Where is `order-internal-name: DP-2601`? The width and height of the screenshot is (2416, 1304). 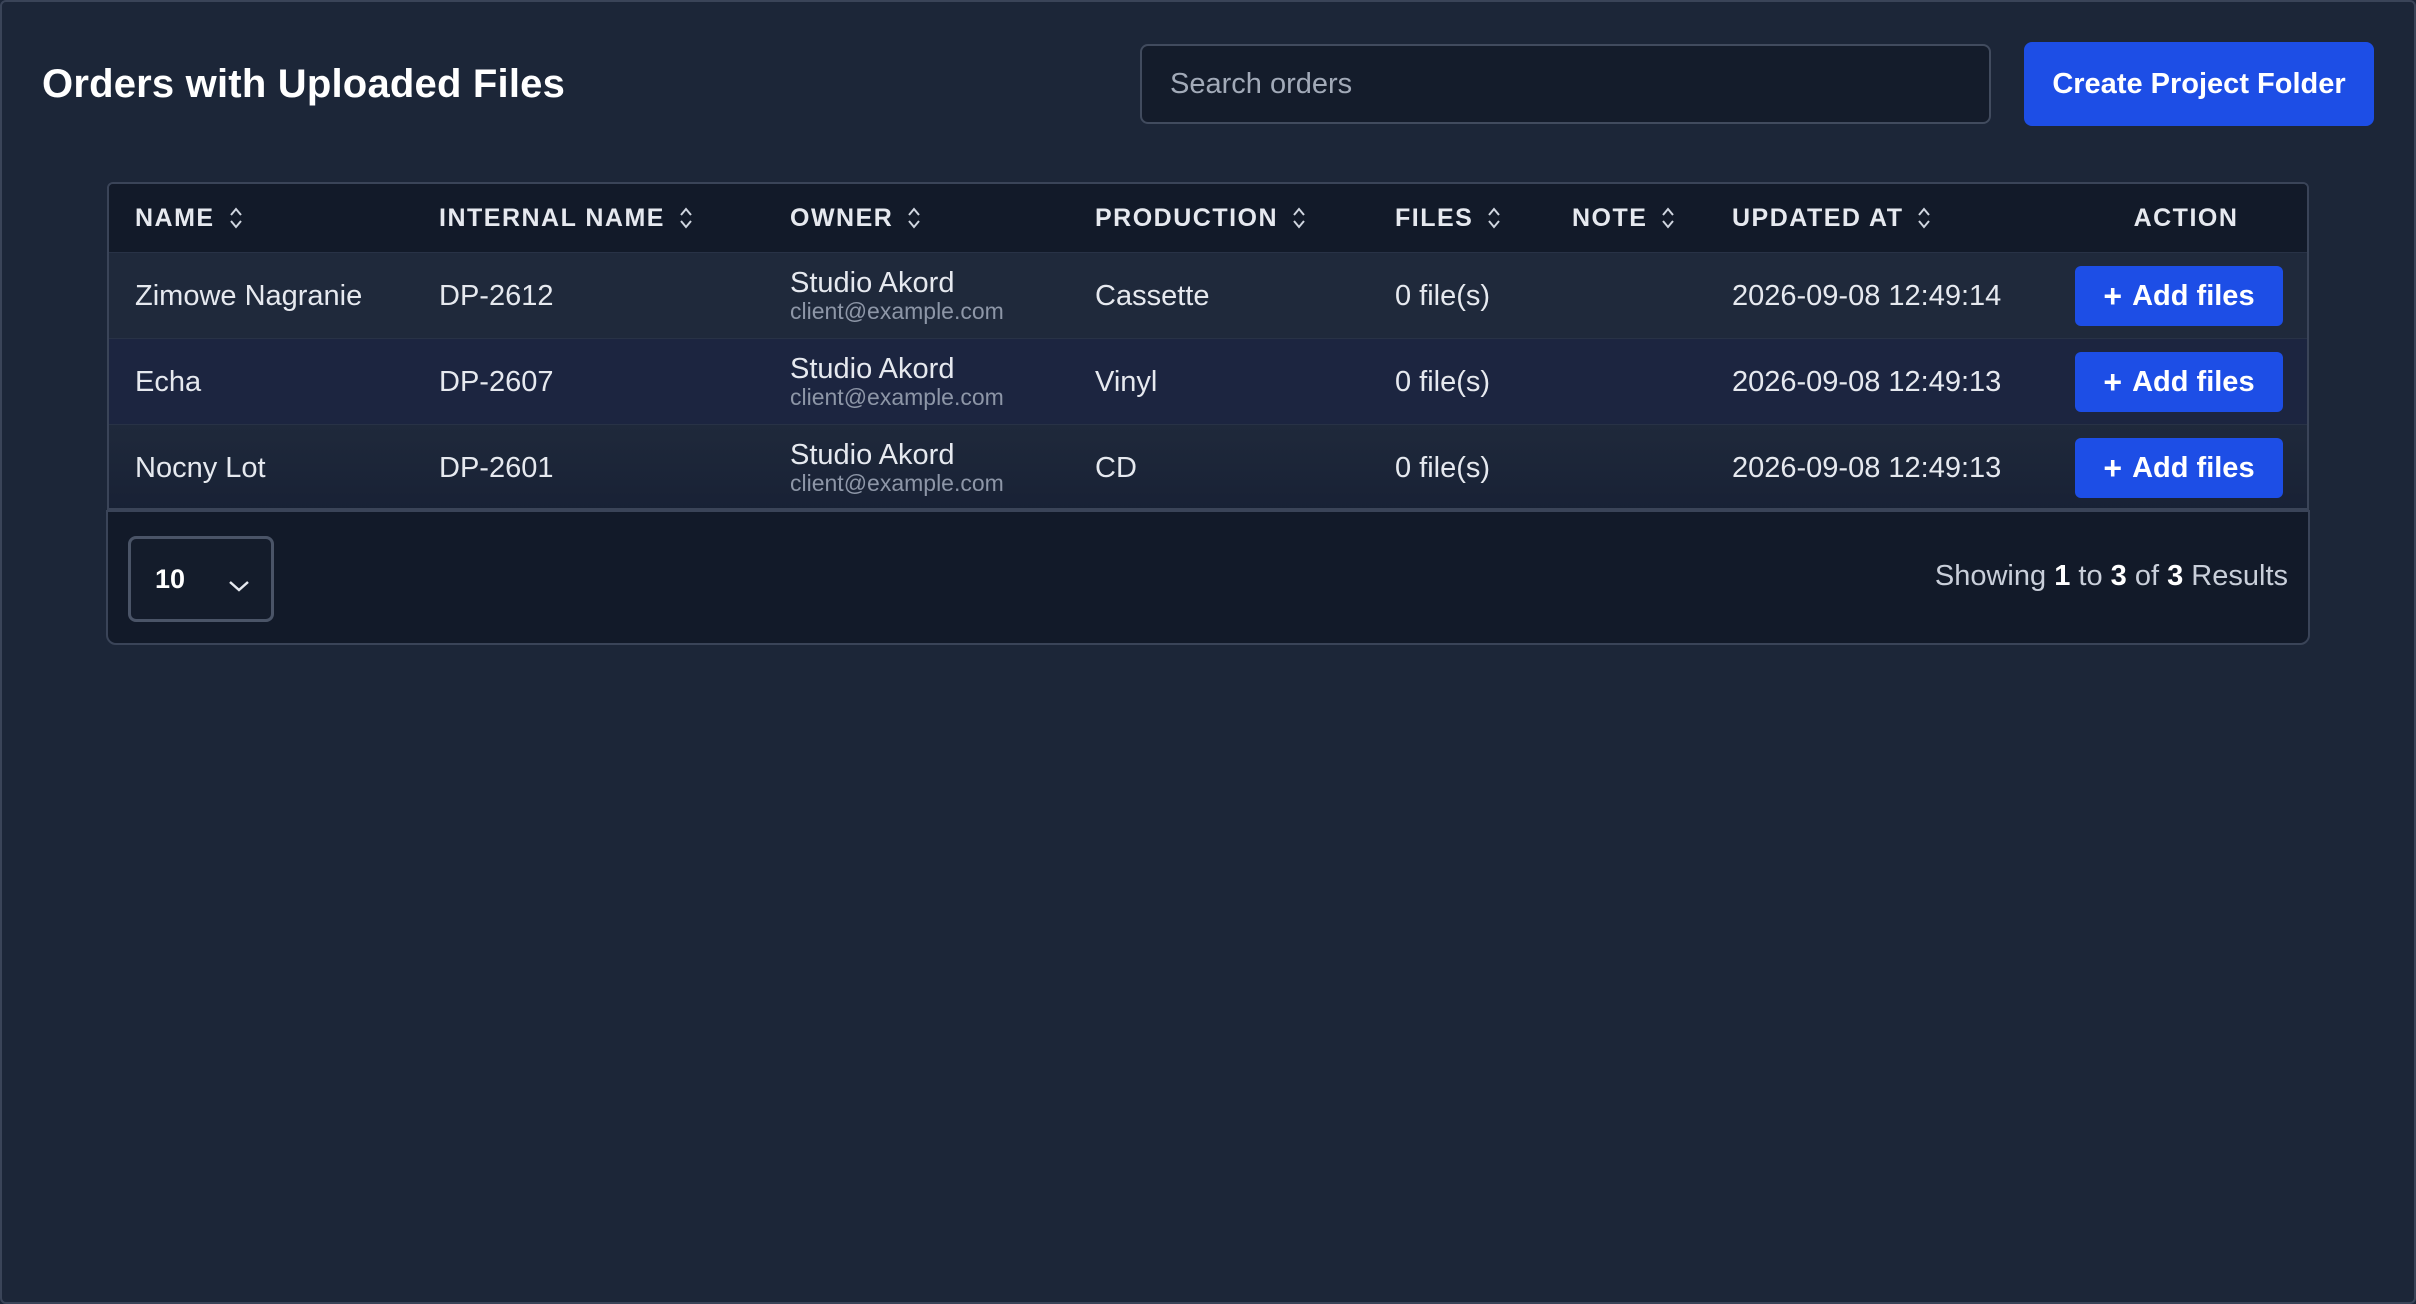 order-internal-name: DP-2601 is located at coordinates (496, 467).